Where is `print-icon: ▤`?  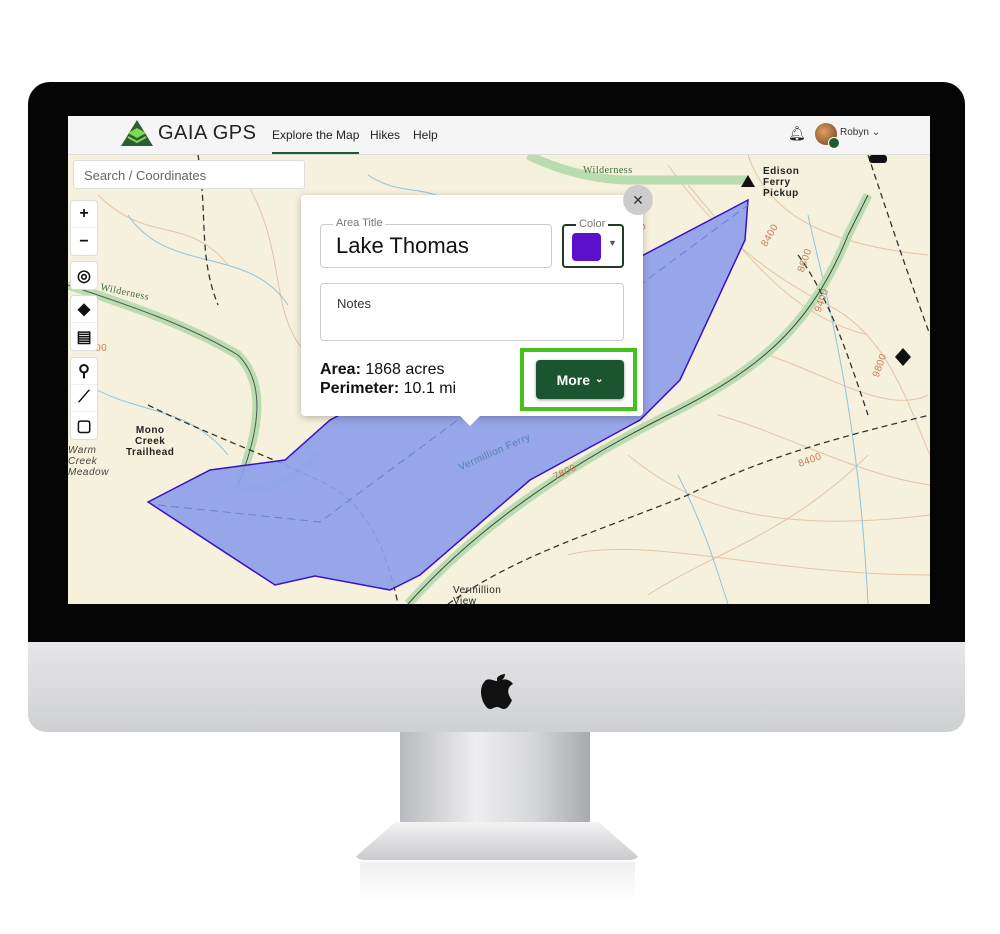
print-icon: ▤ is located at coordinates (84, 336).